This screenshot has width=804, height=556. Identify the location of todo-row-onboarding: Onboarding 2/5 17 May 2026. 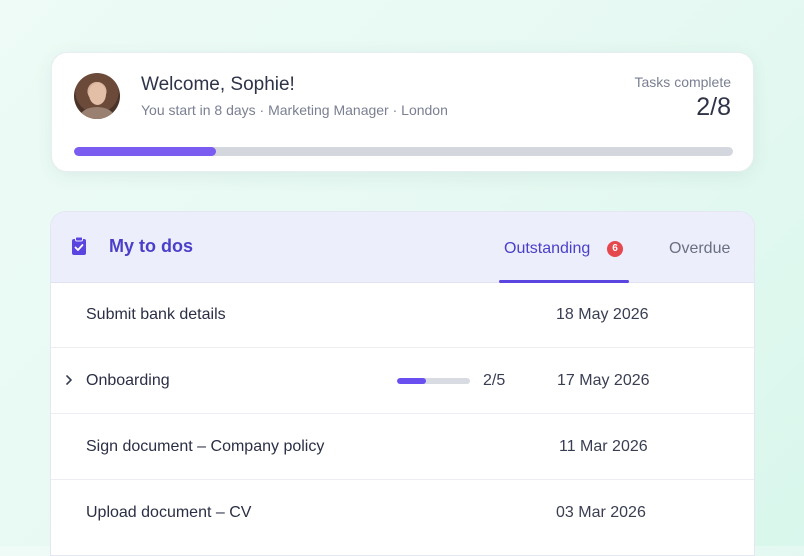
(402, 381).